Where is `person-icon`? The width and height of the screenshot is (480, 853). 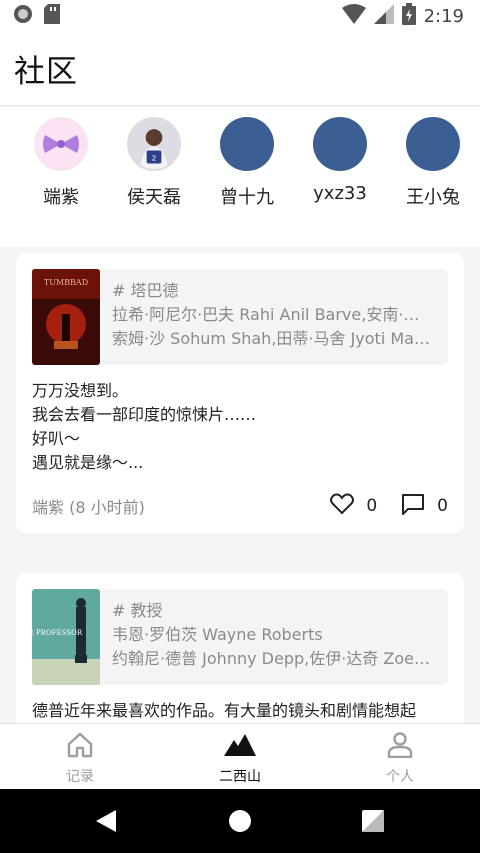 person-icon is located at coordinates (400, 747).